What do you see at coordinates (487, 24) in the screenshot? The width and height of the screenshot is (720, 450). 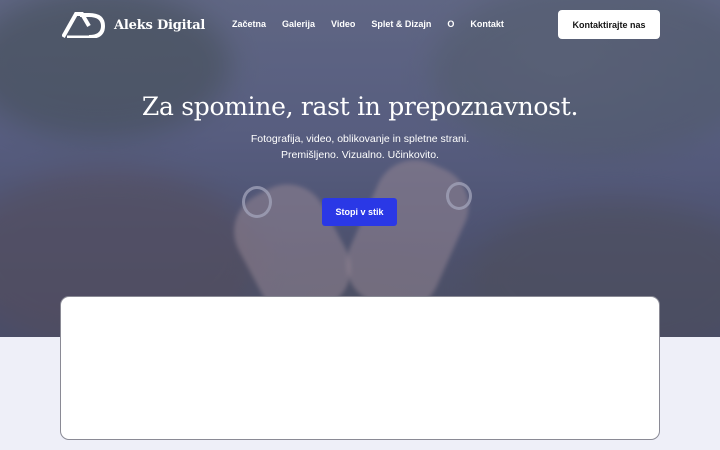 I see `nav-item-contact: Kontakt` at bounding box center [487, 24].